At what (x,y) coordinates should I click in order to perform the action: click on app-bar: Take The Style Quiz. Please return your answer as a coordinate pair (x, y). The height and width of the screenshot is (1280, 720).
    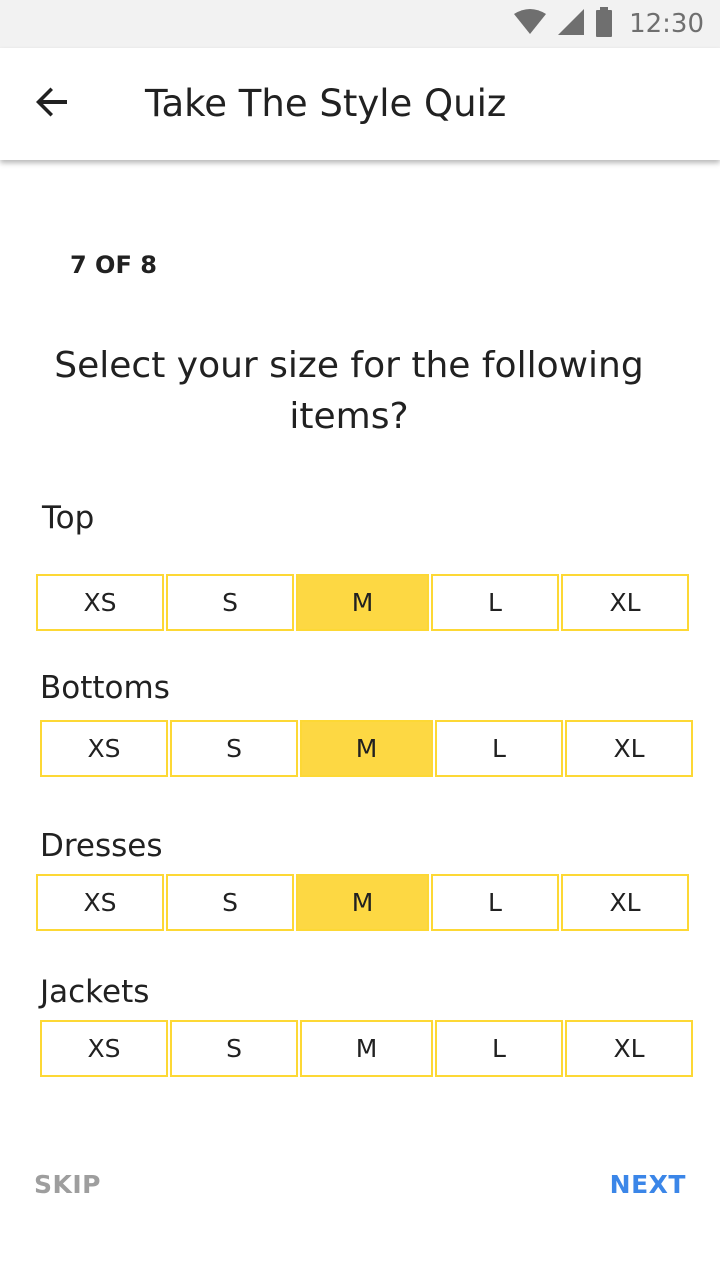
    Looking at the image, I should click on (360, 104).